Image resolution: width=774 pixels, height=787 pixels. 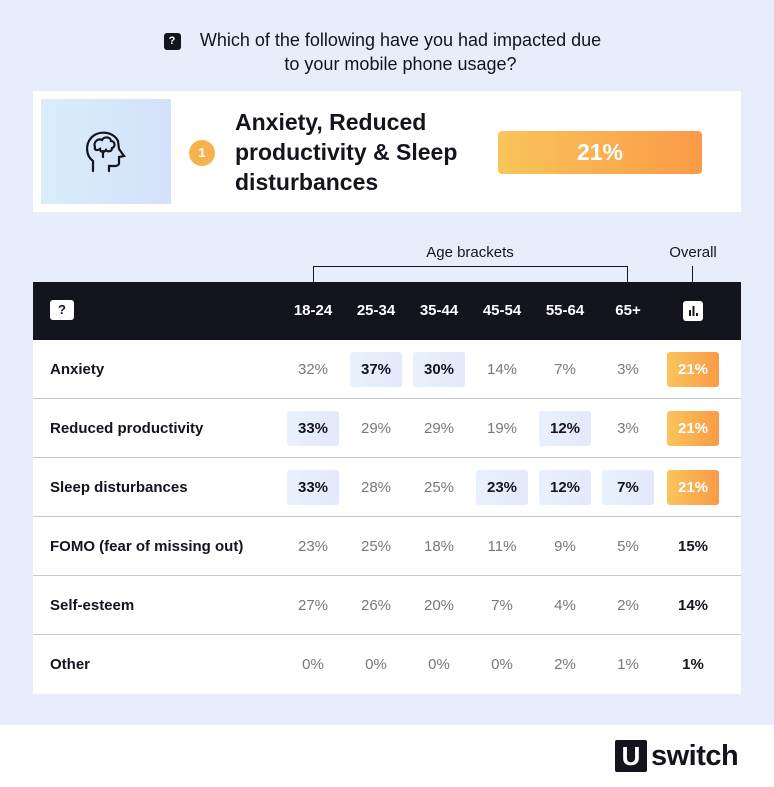 I want to click on column-header: 65+, so click(x=628, y=310).